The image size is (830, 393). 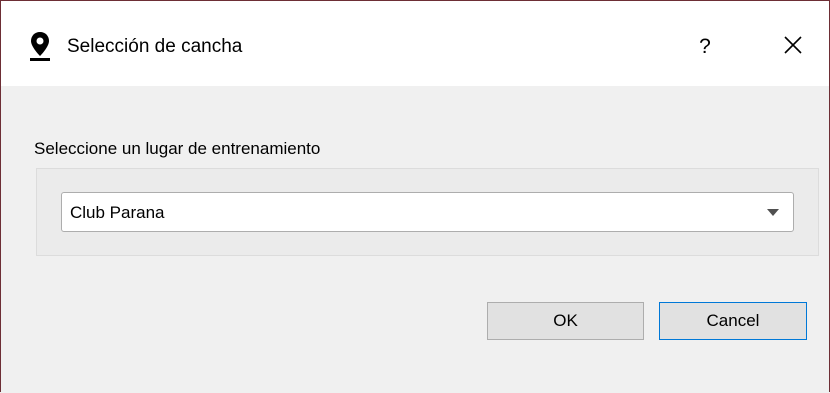 What do you see at coordinates (155, 46) in the screenshot?
I see `dialog-title: Selección de cancha` at bounding box center [155, 46].